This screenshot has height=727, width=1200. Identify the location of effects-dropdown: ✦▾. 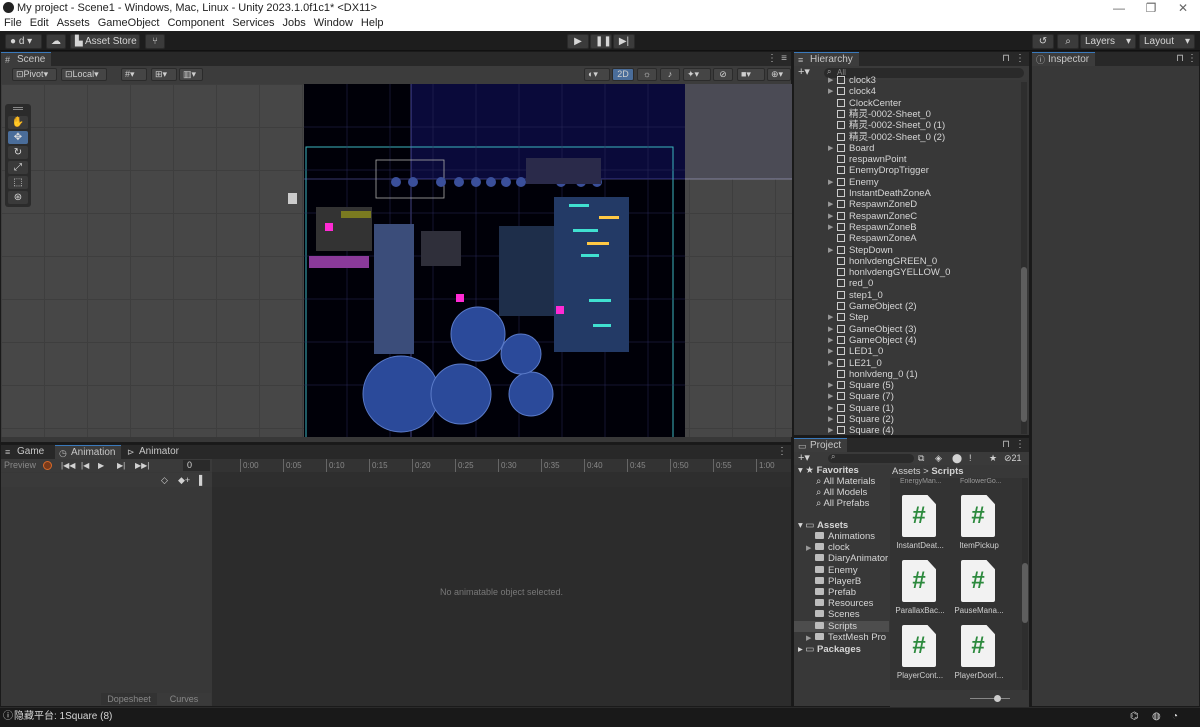
(697, 74).